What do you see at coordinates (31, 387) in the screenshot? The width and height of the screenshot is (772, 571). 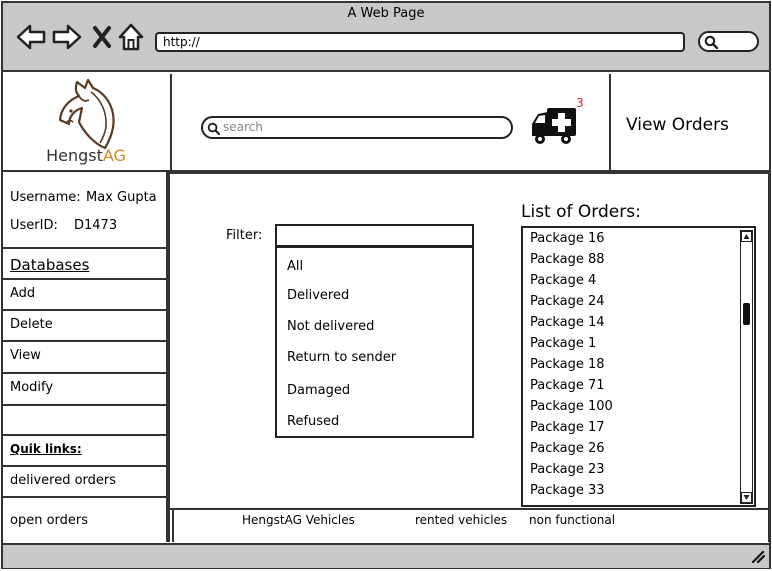 I see `sidebar-item-modify: Modify` at bounding box center [31, 387].